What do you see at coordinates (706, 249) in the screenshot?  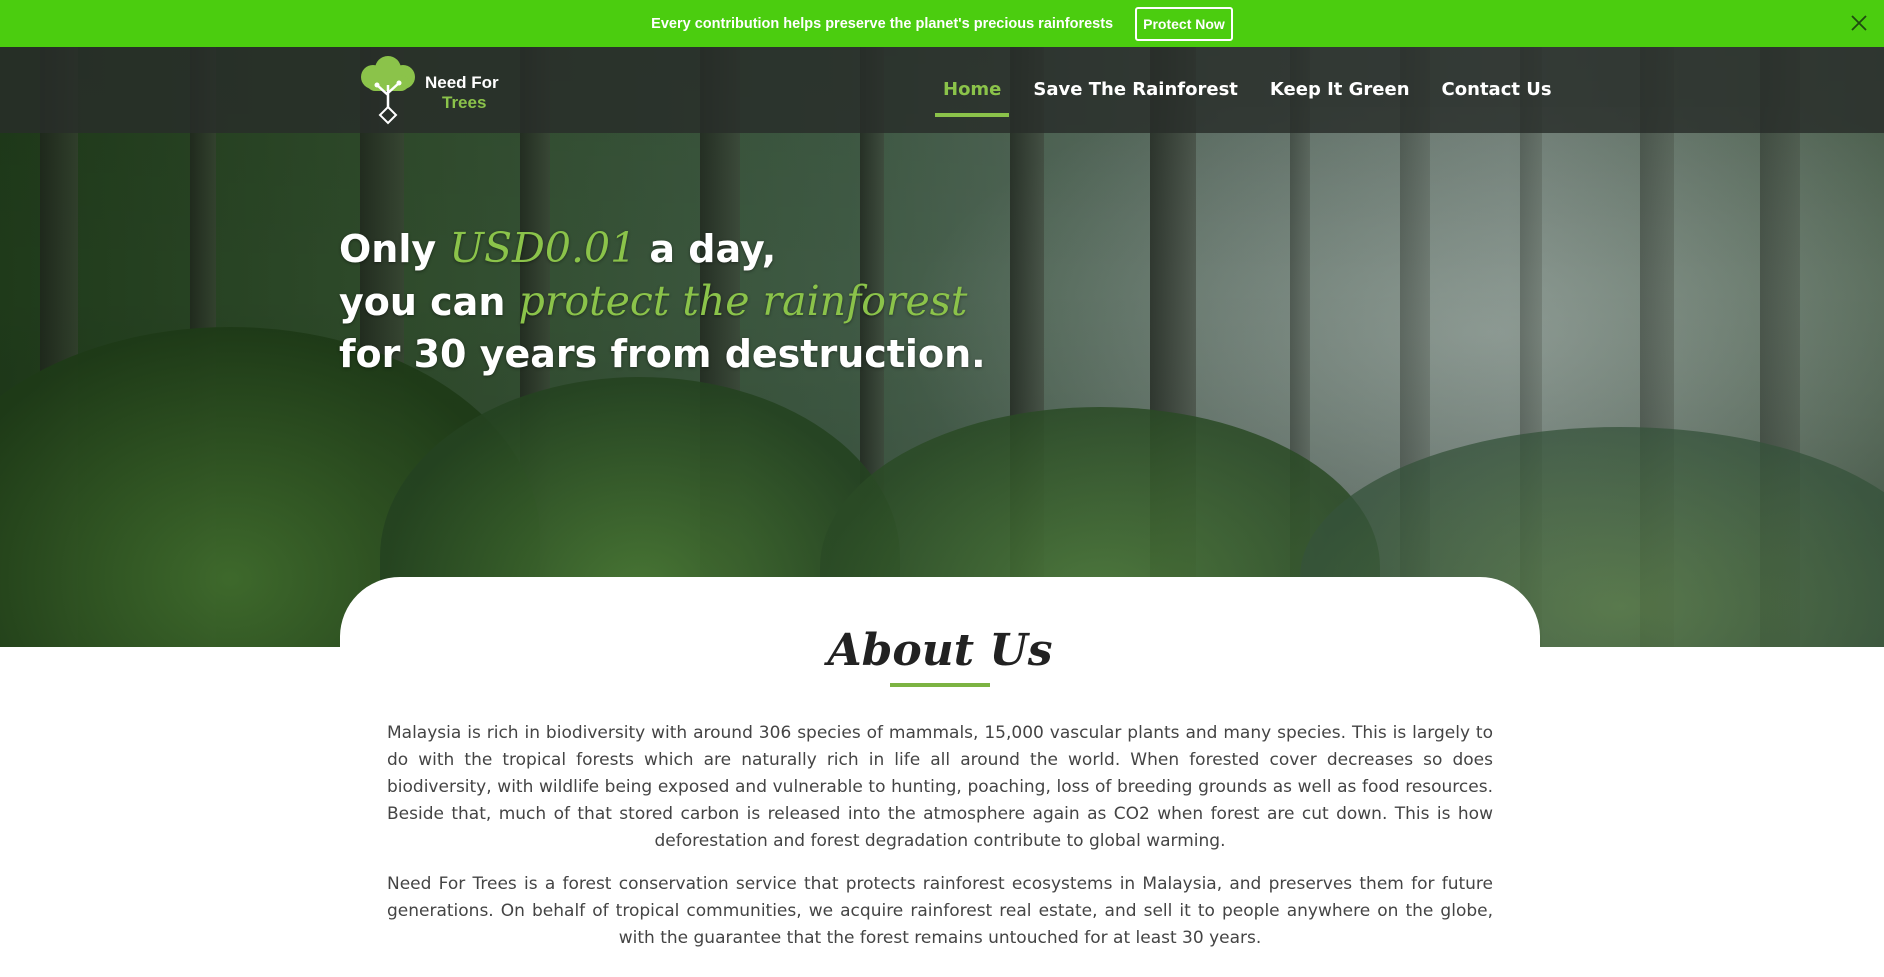 I see `headline-line1-end: a day,` at bounding box center [706, 249].